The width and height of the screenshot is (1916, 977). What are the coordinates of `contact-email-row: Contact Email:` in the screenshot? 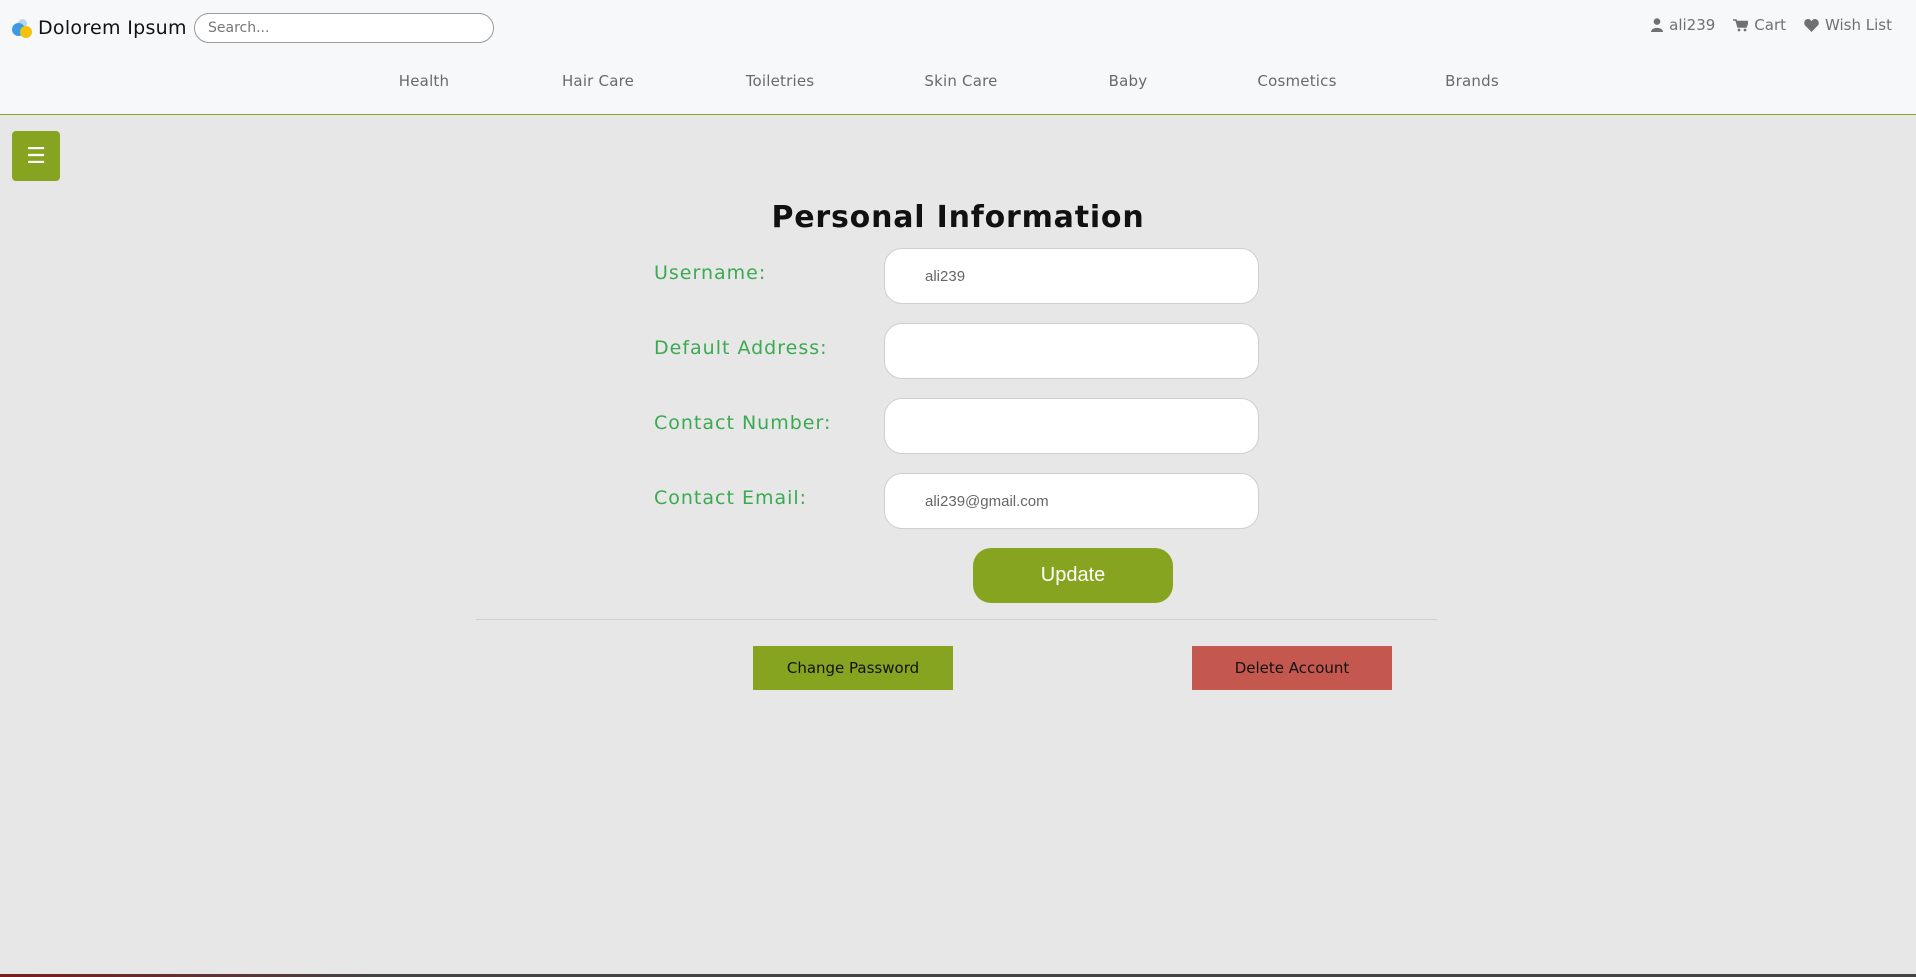 It's located at (958, 501).